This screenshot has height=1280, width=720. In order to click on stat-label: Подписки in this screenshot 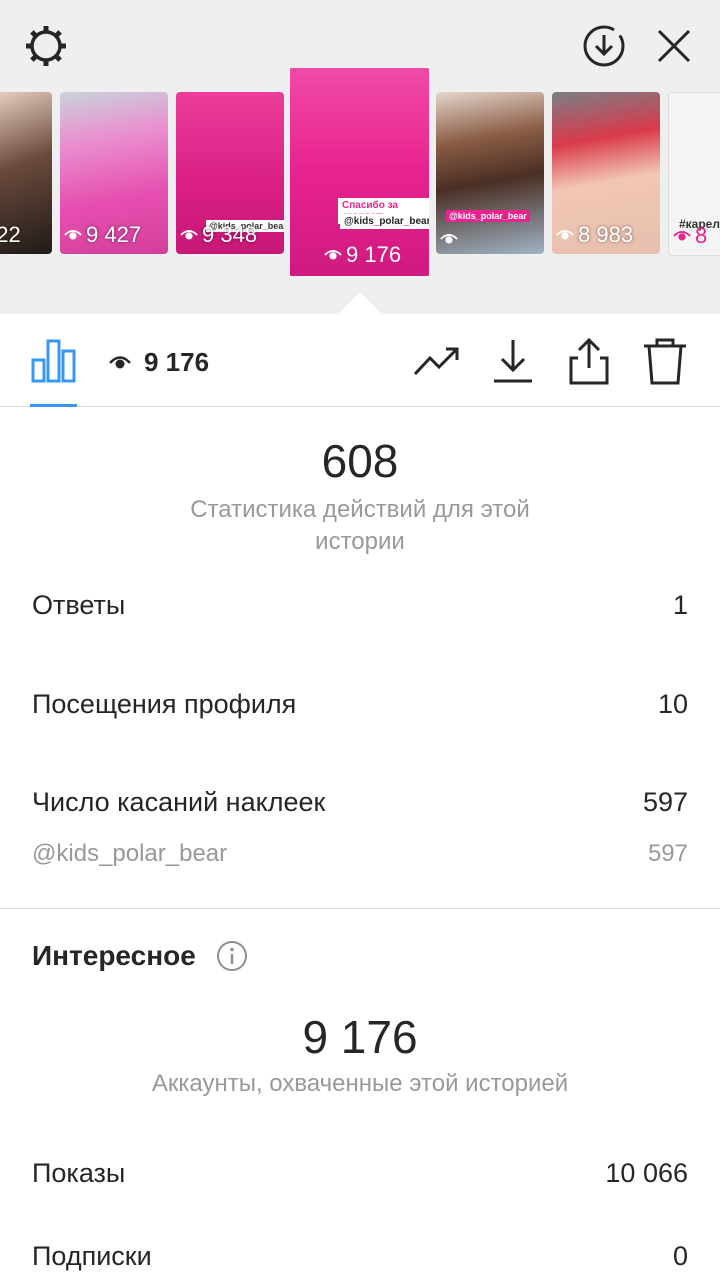, I will do `click(92, 1256)`.